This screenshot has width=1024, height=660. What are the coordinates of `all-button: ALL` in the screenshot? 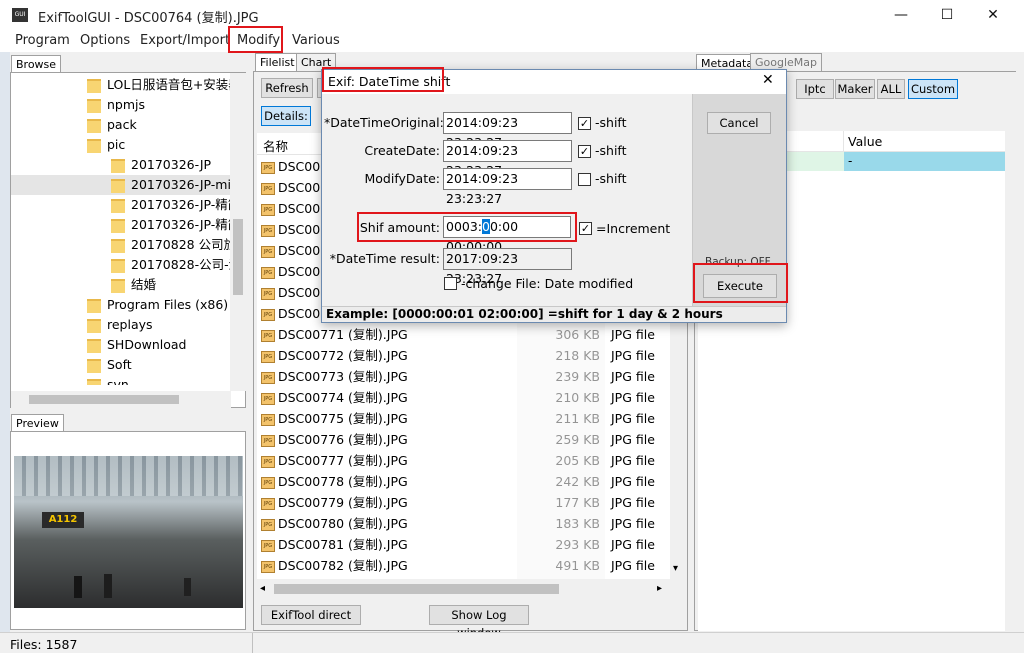 It's located at (891, 89).